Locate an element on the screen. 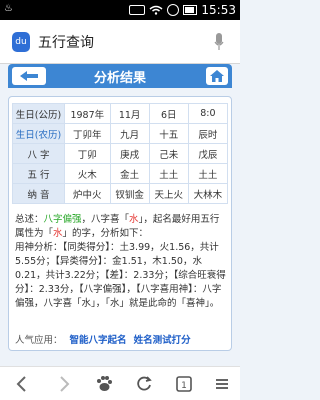 Image resolution: width=320 pixels, height=400 pixels. row-header-wuxing: 五 行 is located at coordinates (38, 173).